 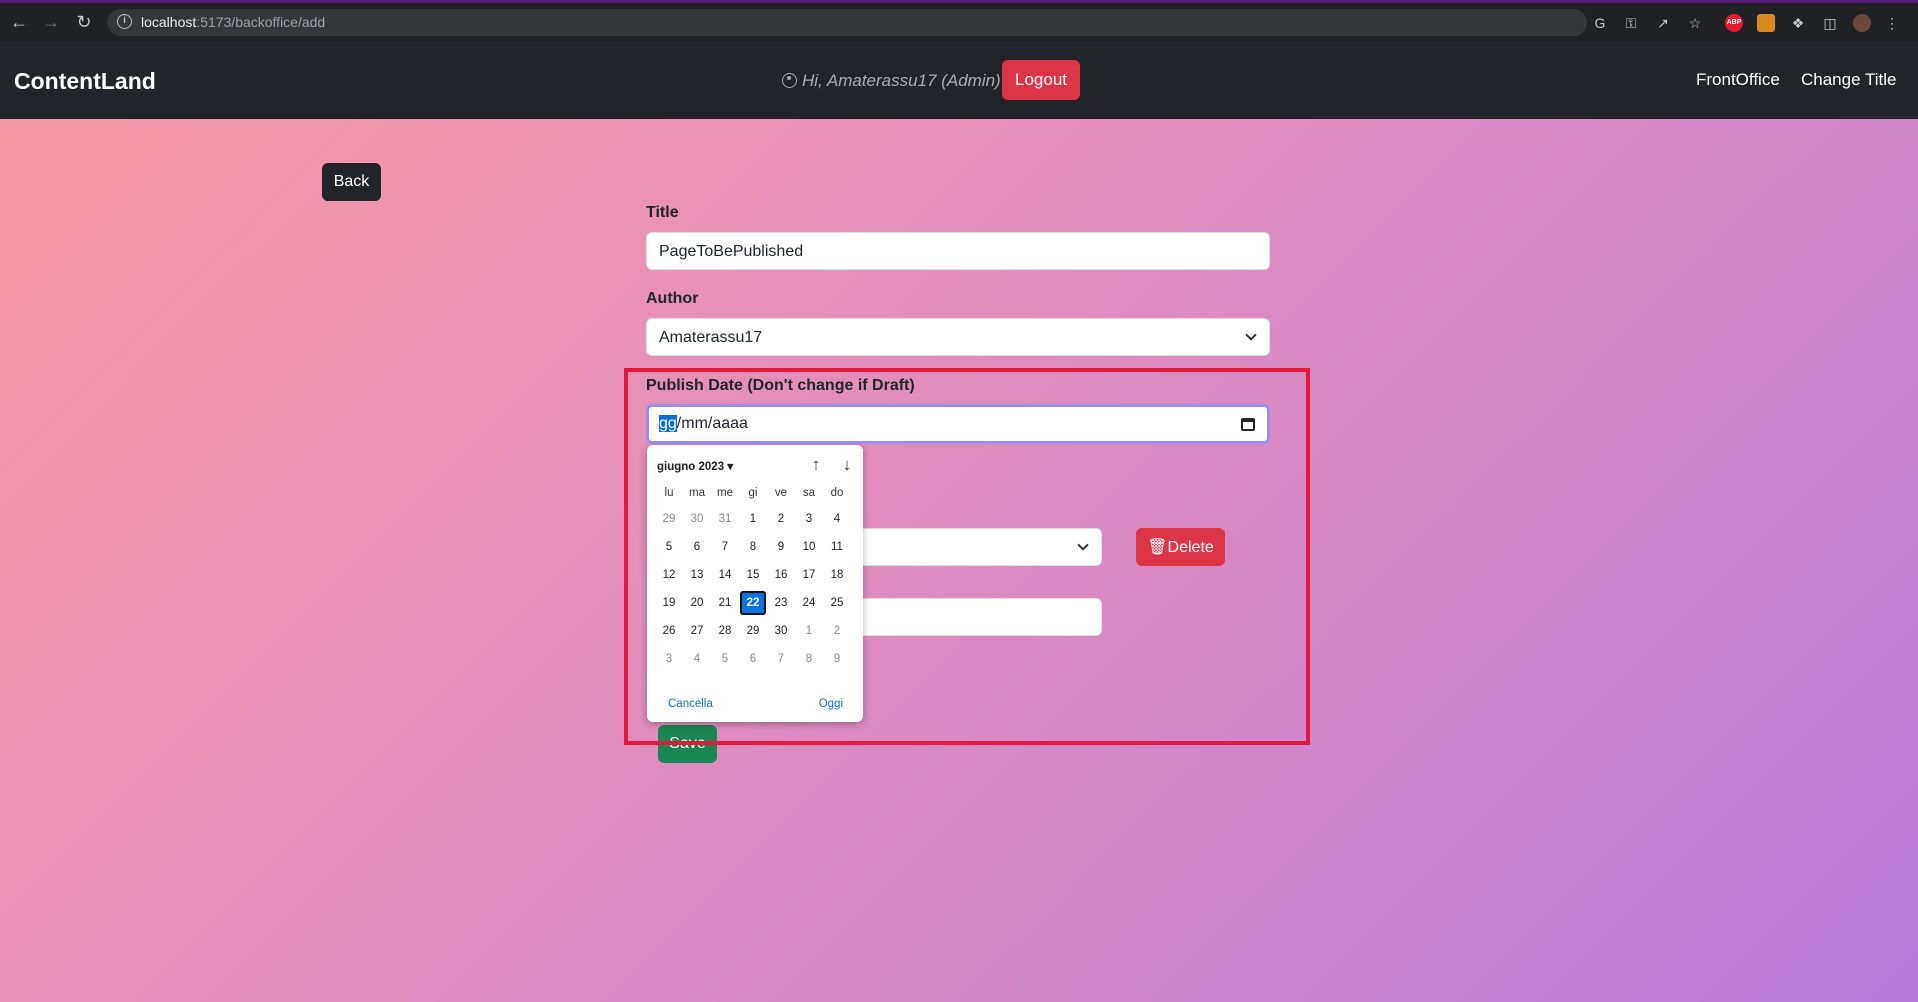 What do you see at coordinates (124, 21) in the screenshot?
I see `site-info-icon: i` at bounding box center [124, 21].